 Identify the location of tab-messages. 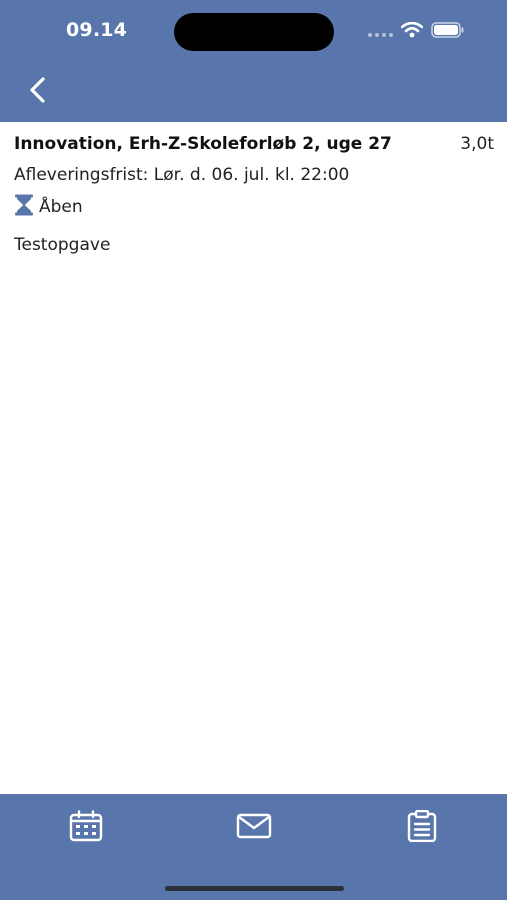
(254, 828).